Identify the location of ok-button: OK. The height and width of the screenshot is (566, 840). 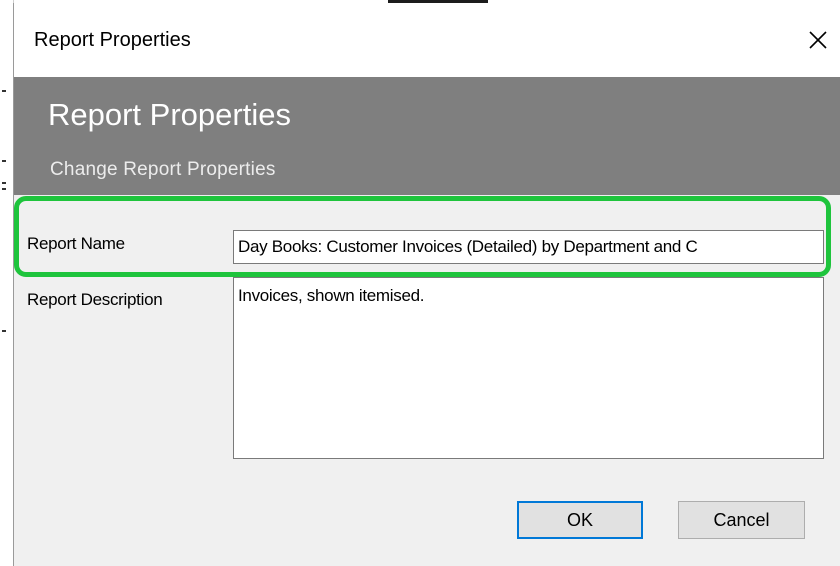
(580, 520).